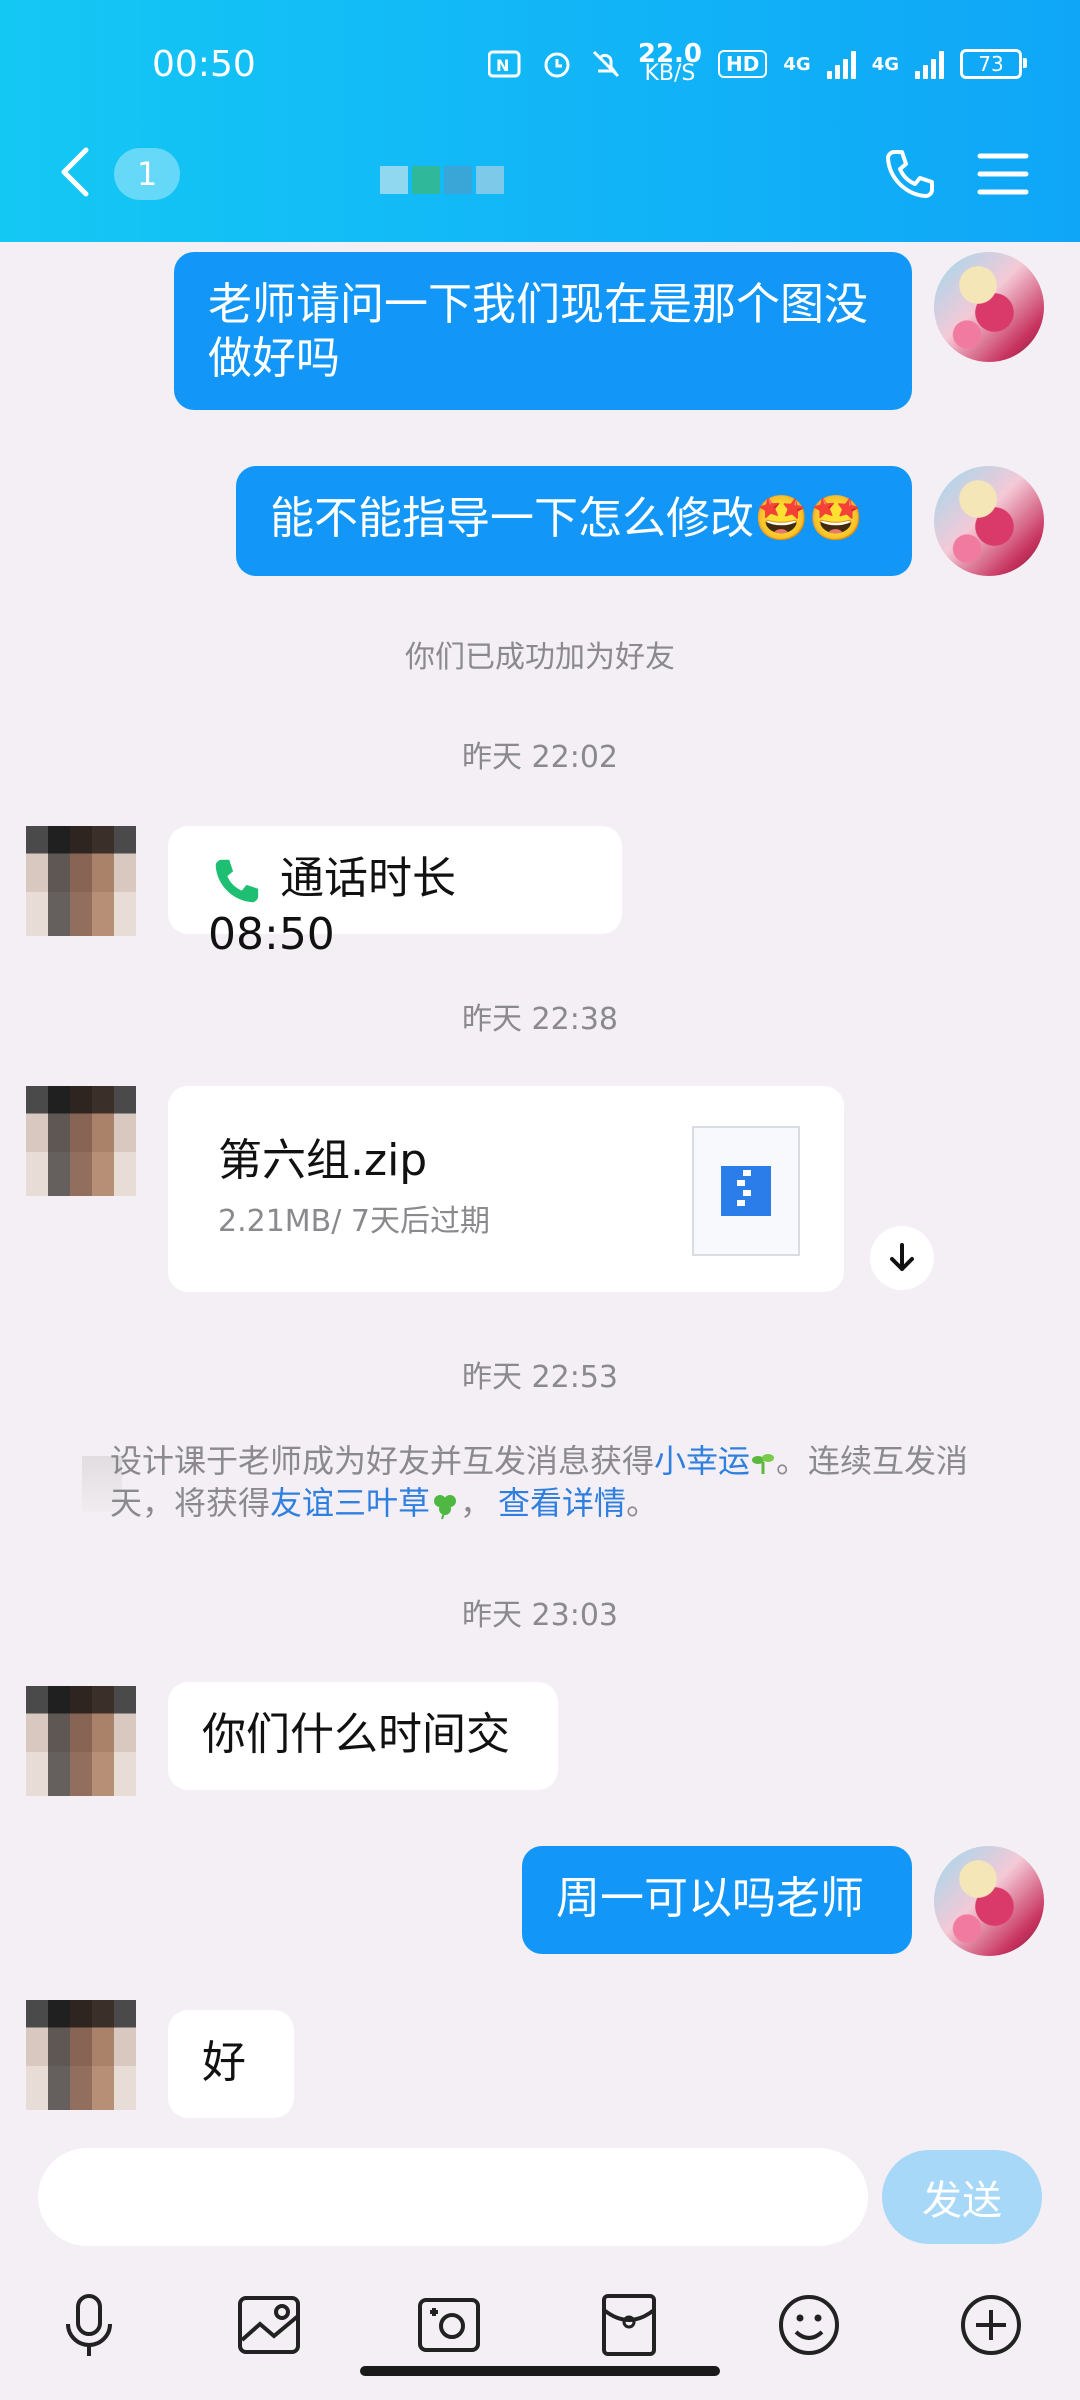  I want to click on status-time: 00:50, so click(204, 64).